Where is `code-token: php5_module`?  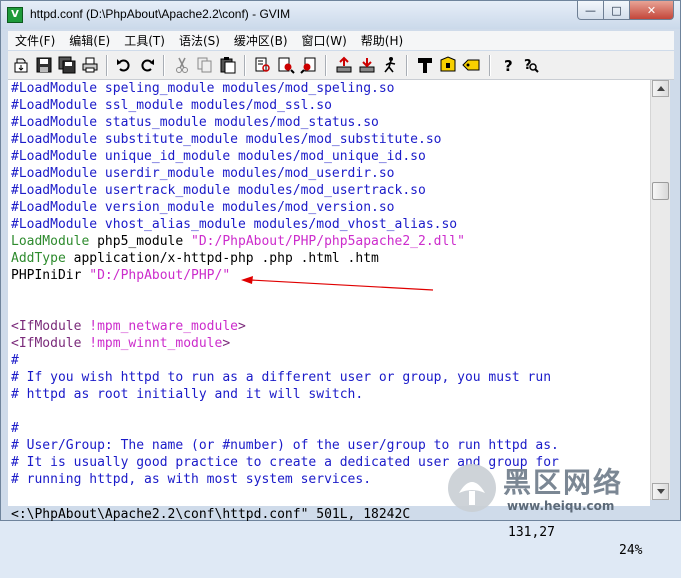
code-token: php5_module is located at coordinates (140, 241).